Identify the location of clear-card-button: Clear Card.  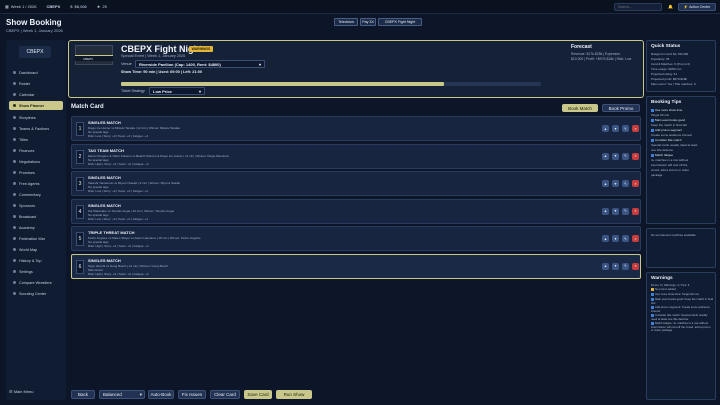
(225, 394).